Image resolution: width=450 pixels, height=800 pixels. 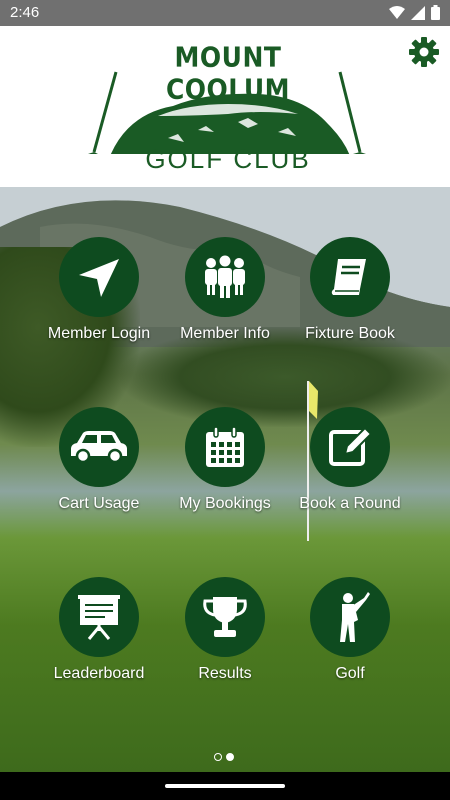 I want to click on page-dot, so click(x=218, y=757).